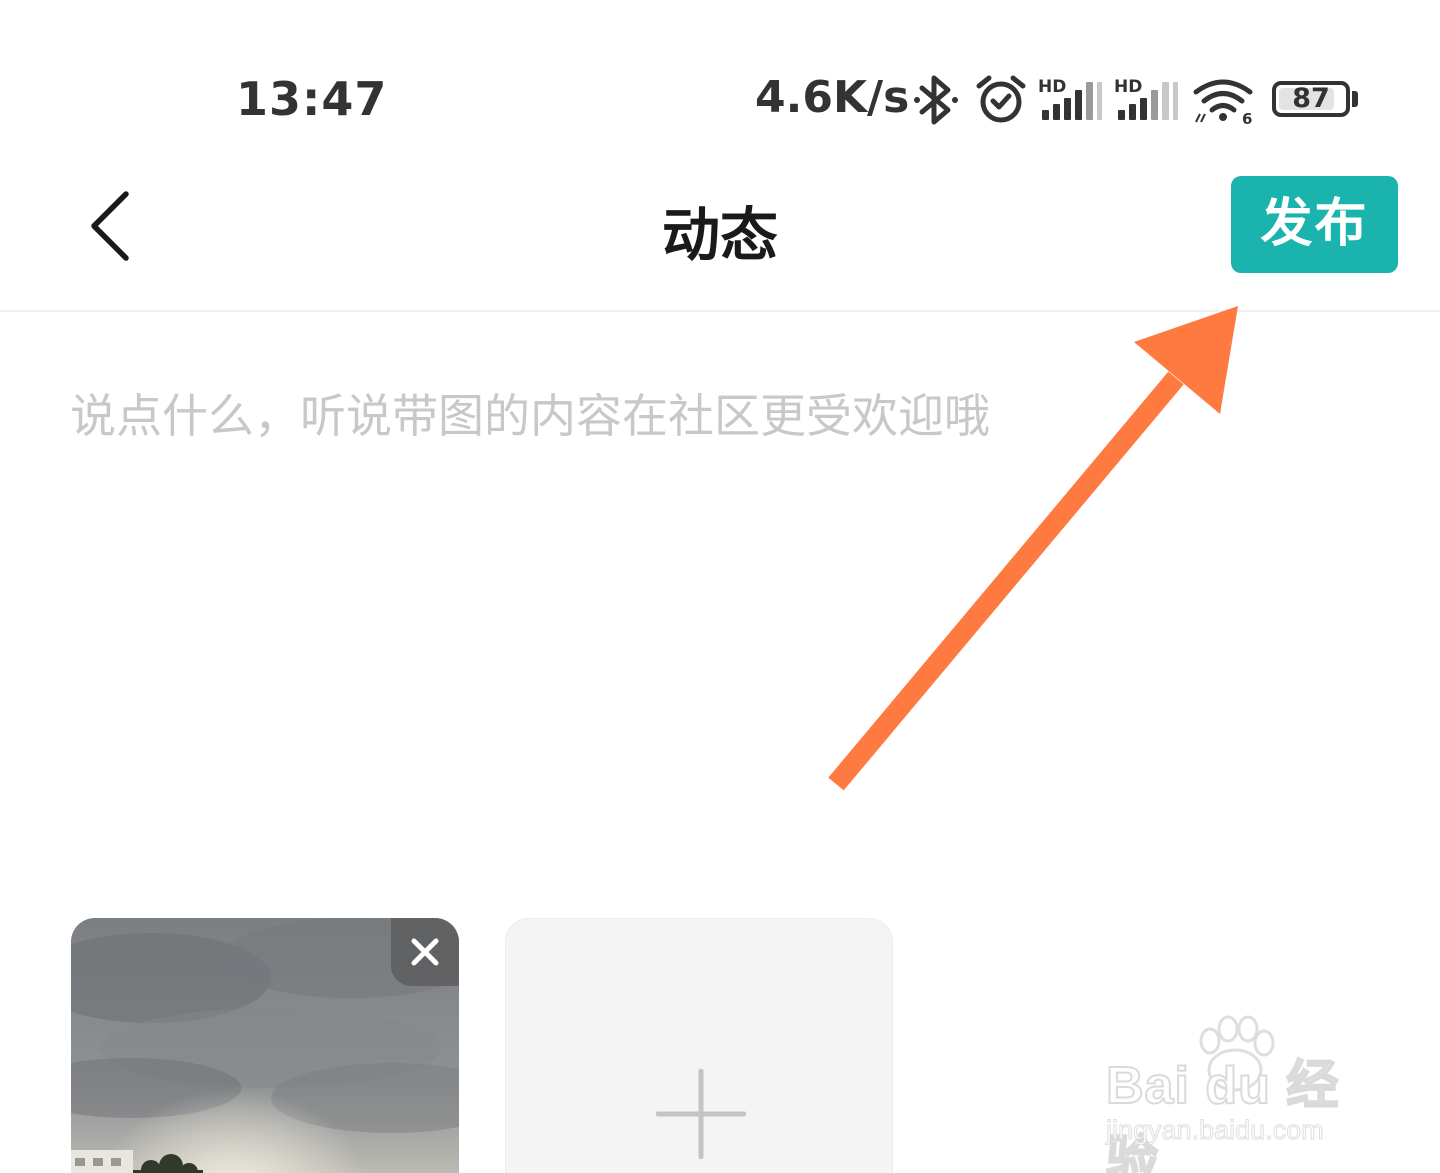 The width and height of the screenshot is (1440, 1173). What do you see at coordinates (312, 99) in the screenshot?
I see `status-time: 13:47` at bounding box center [312, 99].